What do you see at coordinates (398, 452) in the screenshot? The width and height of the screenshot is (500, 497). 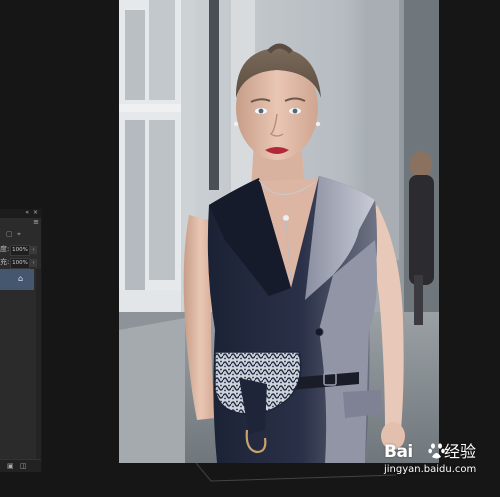 I see `watermark-logo-text: Bai` at bounding box center [398, 452].